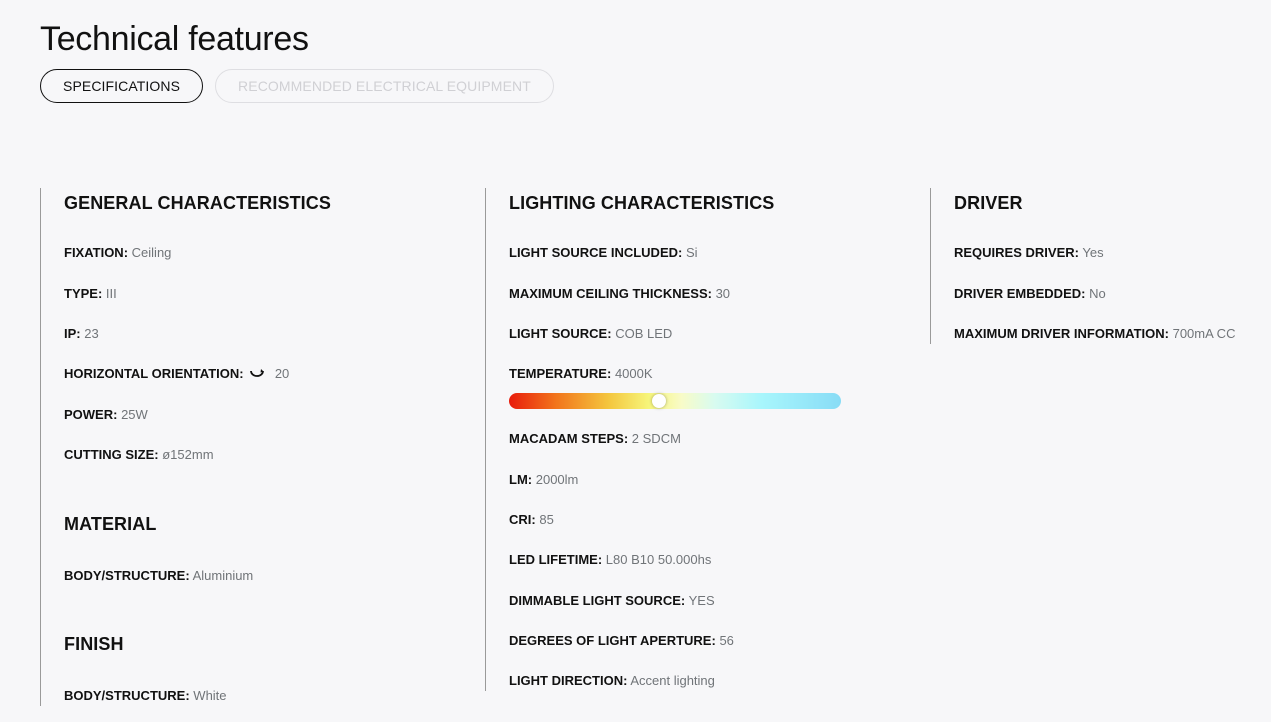 This screenshot has width=1271, height=722. What do you see at coordinates (1093, 252) in the screenshot?
I see `spec-value: Yes` at bounding box center [1093, 252].